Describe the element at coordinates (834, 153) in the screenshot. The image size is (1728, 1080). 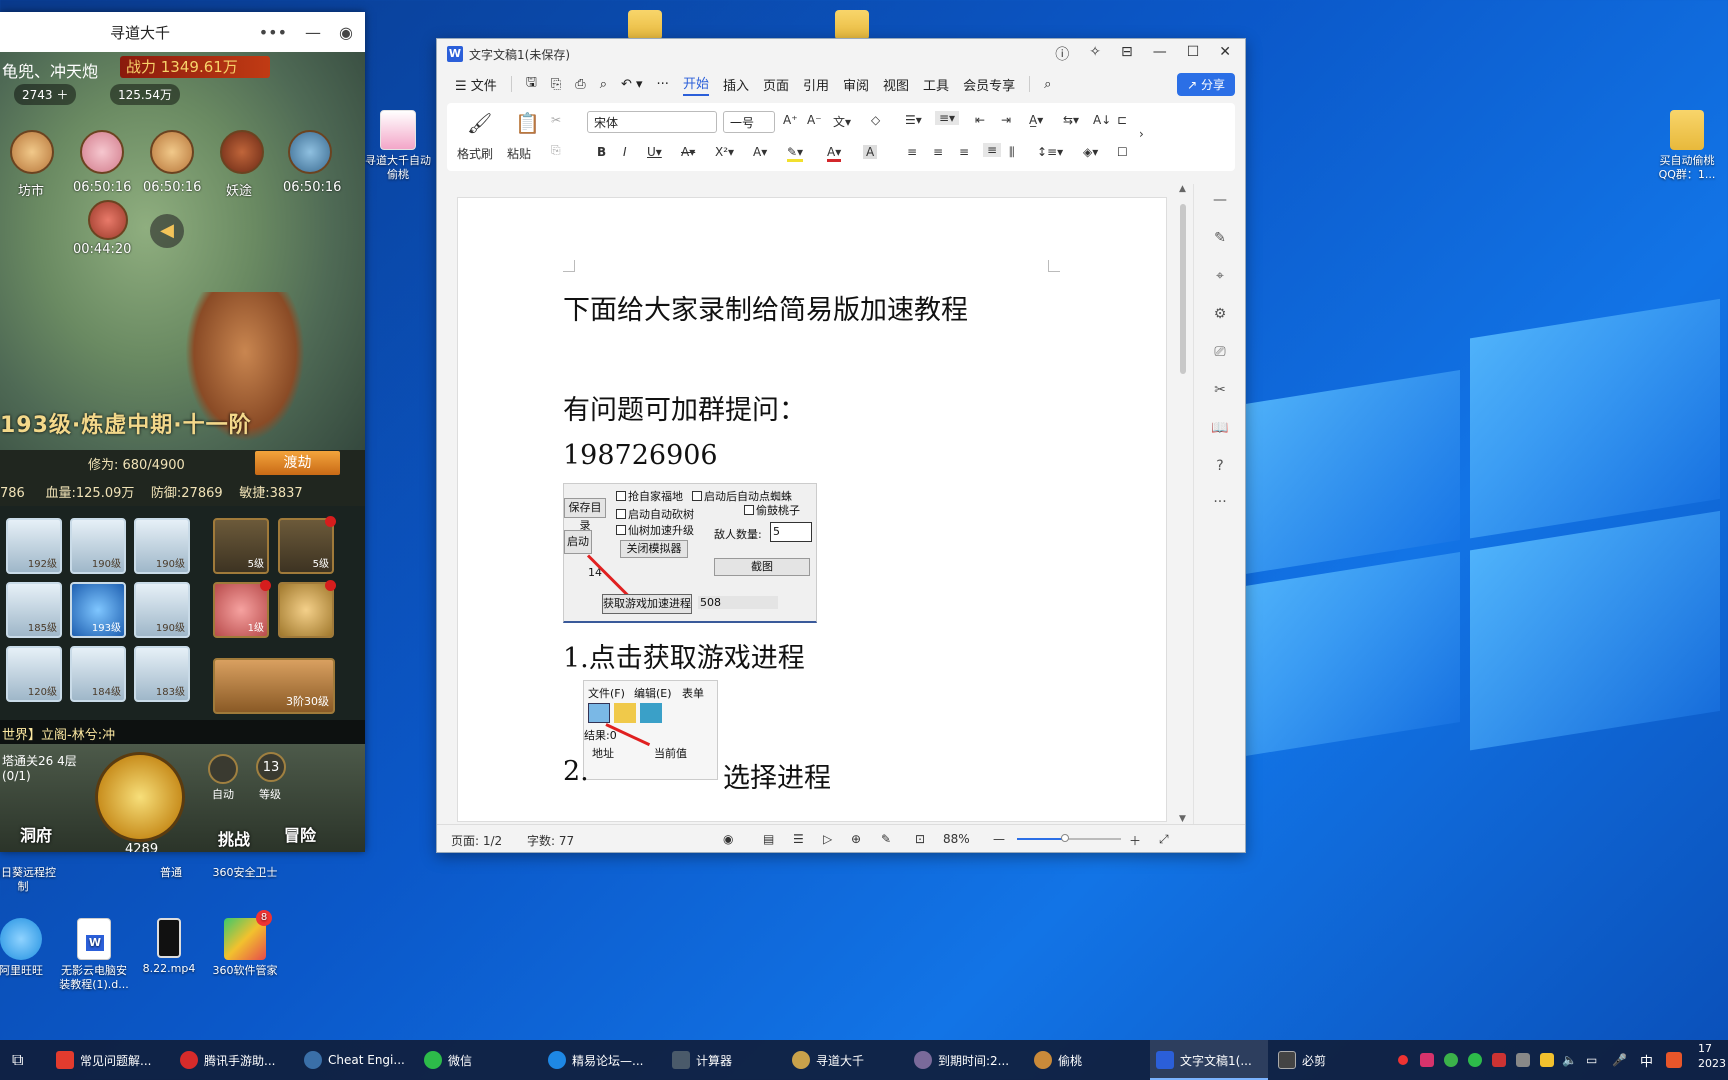
I see `font-color-icon: A▾` at that location.